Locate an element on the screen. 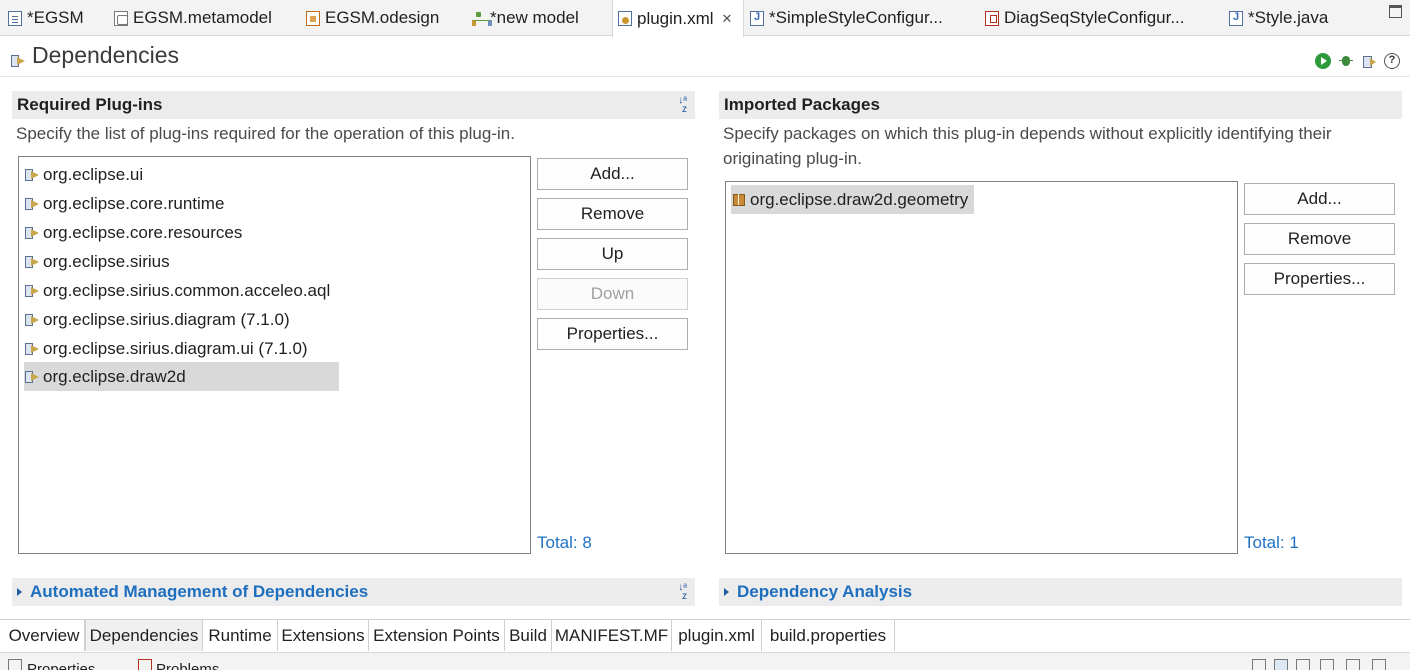 The height and width of the screenshot is (670, 1410). required-plugins-section-header: Required Plug-ins ↓ᵃ z is located at coordinates (353, 105).